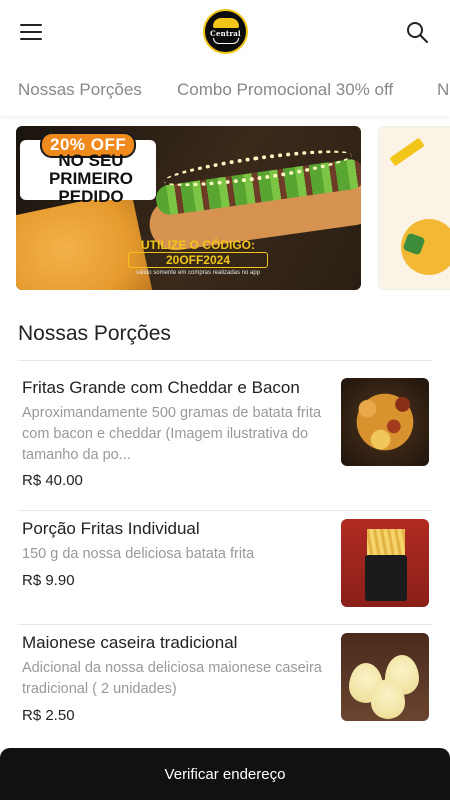 The width and height of the screenshot is (450, 800). Describe the element at coordinates (94, 333) in the screenshot. I see `section-title: Nossas Porções` at that location.